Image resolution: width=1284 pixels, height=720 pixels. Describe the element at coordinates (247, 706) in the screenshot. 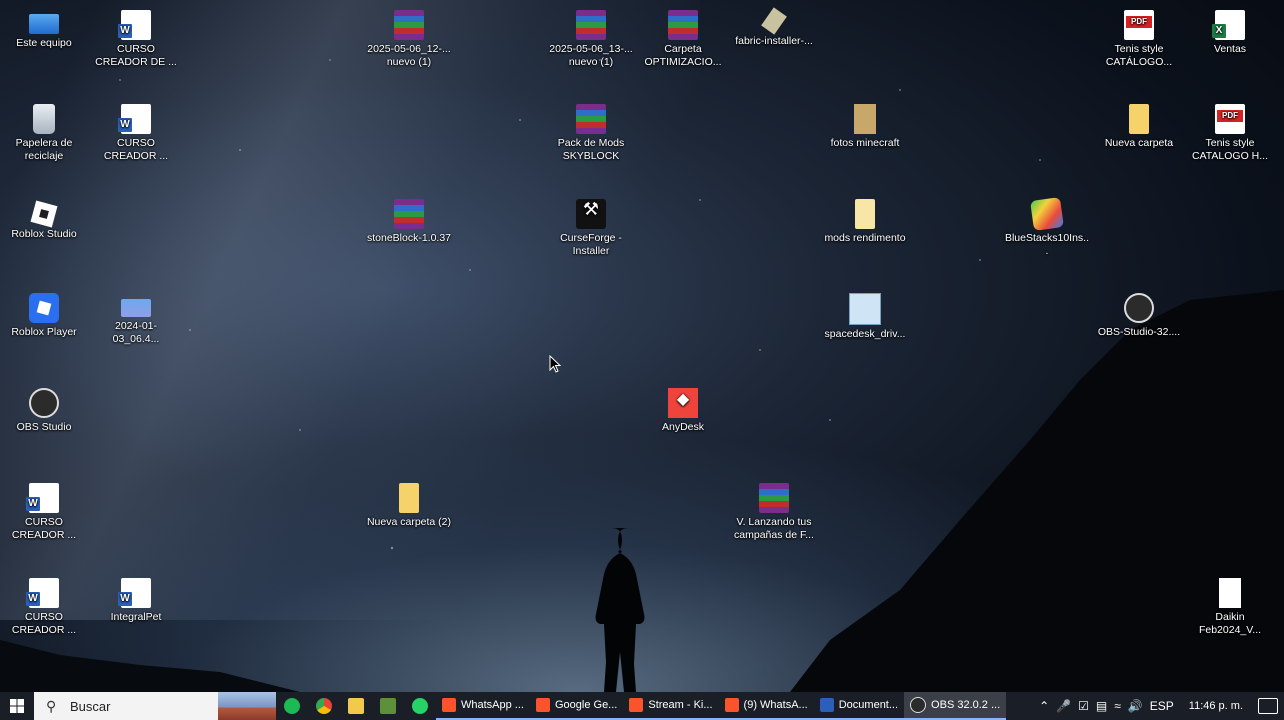

I see `search-highlight-image` at that location.